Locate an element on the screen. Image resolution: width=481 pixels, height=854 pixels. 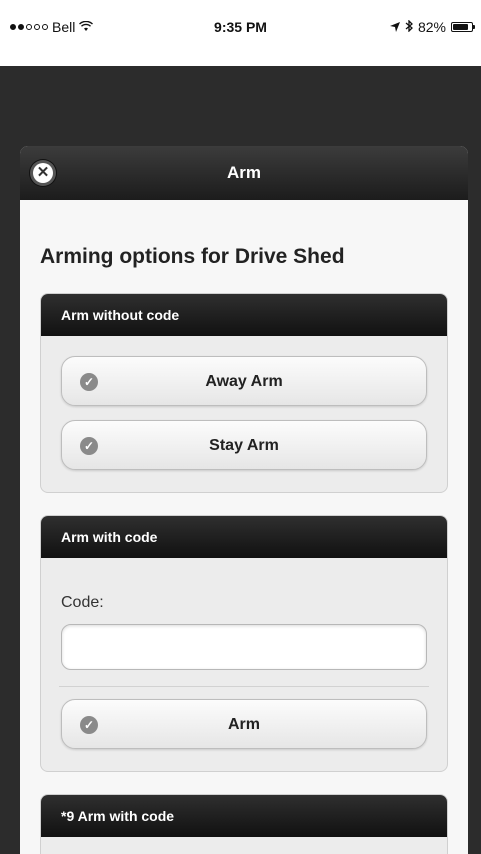
divider is located at coordinates (244, 686).